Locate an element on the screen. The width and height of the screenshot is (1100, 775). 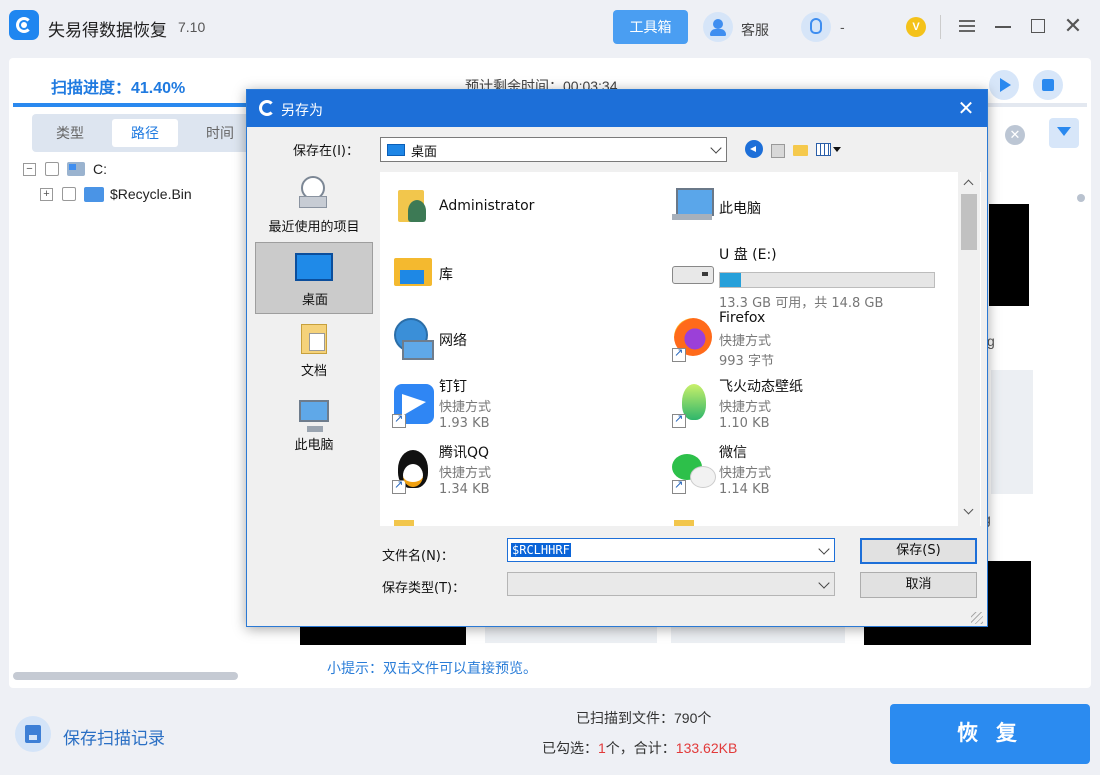
wechat-icon is located at coordinates (693, 472).